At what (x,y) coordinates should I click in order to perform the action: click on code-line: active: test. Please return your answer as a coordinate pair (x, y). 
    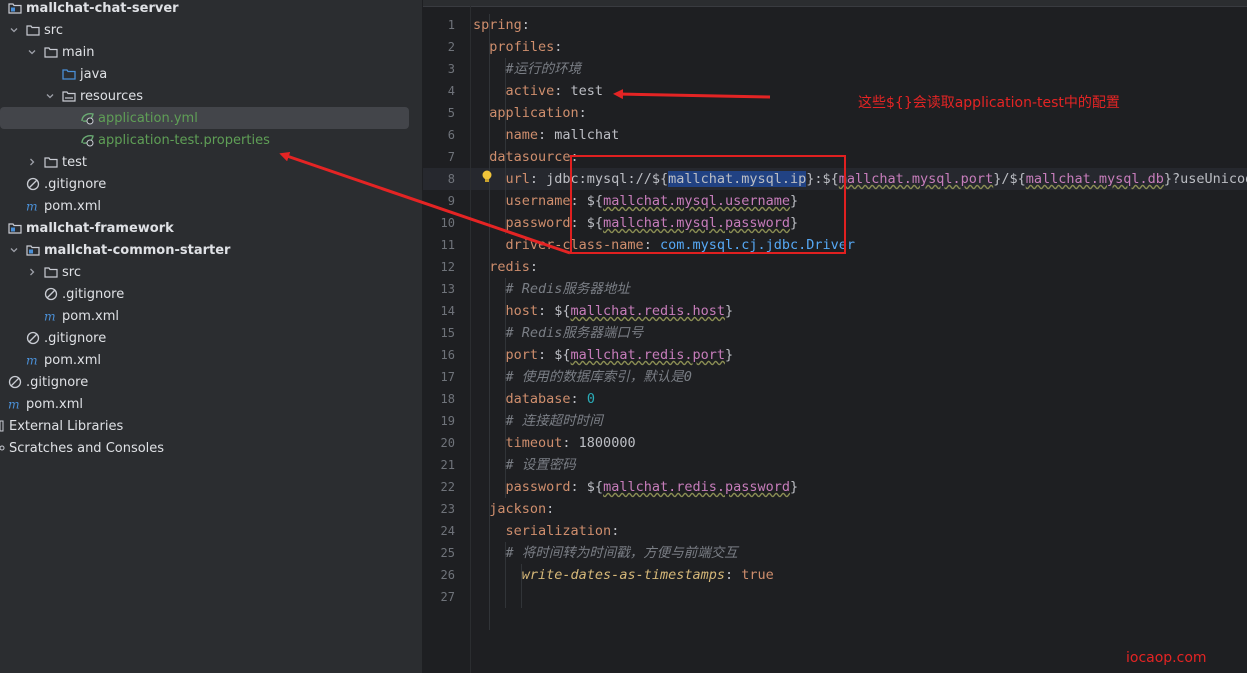
    Looking at the image, I should click on (538, 91).